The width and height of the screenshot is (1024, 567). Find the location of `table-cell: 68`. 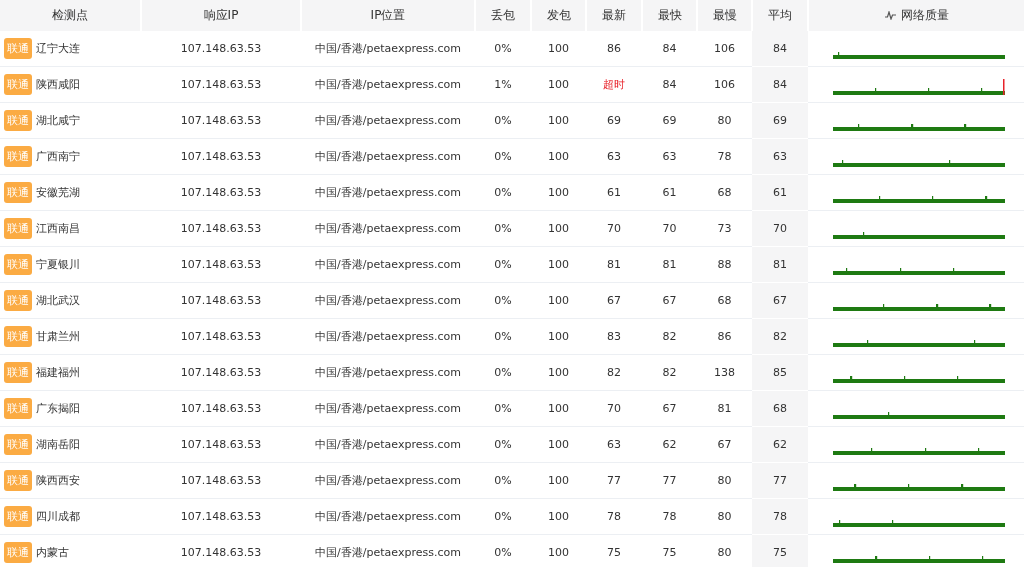

table-cell: 68 is located at coordinates (780, 408).